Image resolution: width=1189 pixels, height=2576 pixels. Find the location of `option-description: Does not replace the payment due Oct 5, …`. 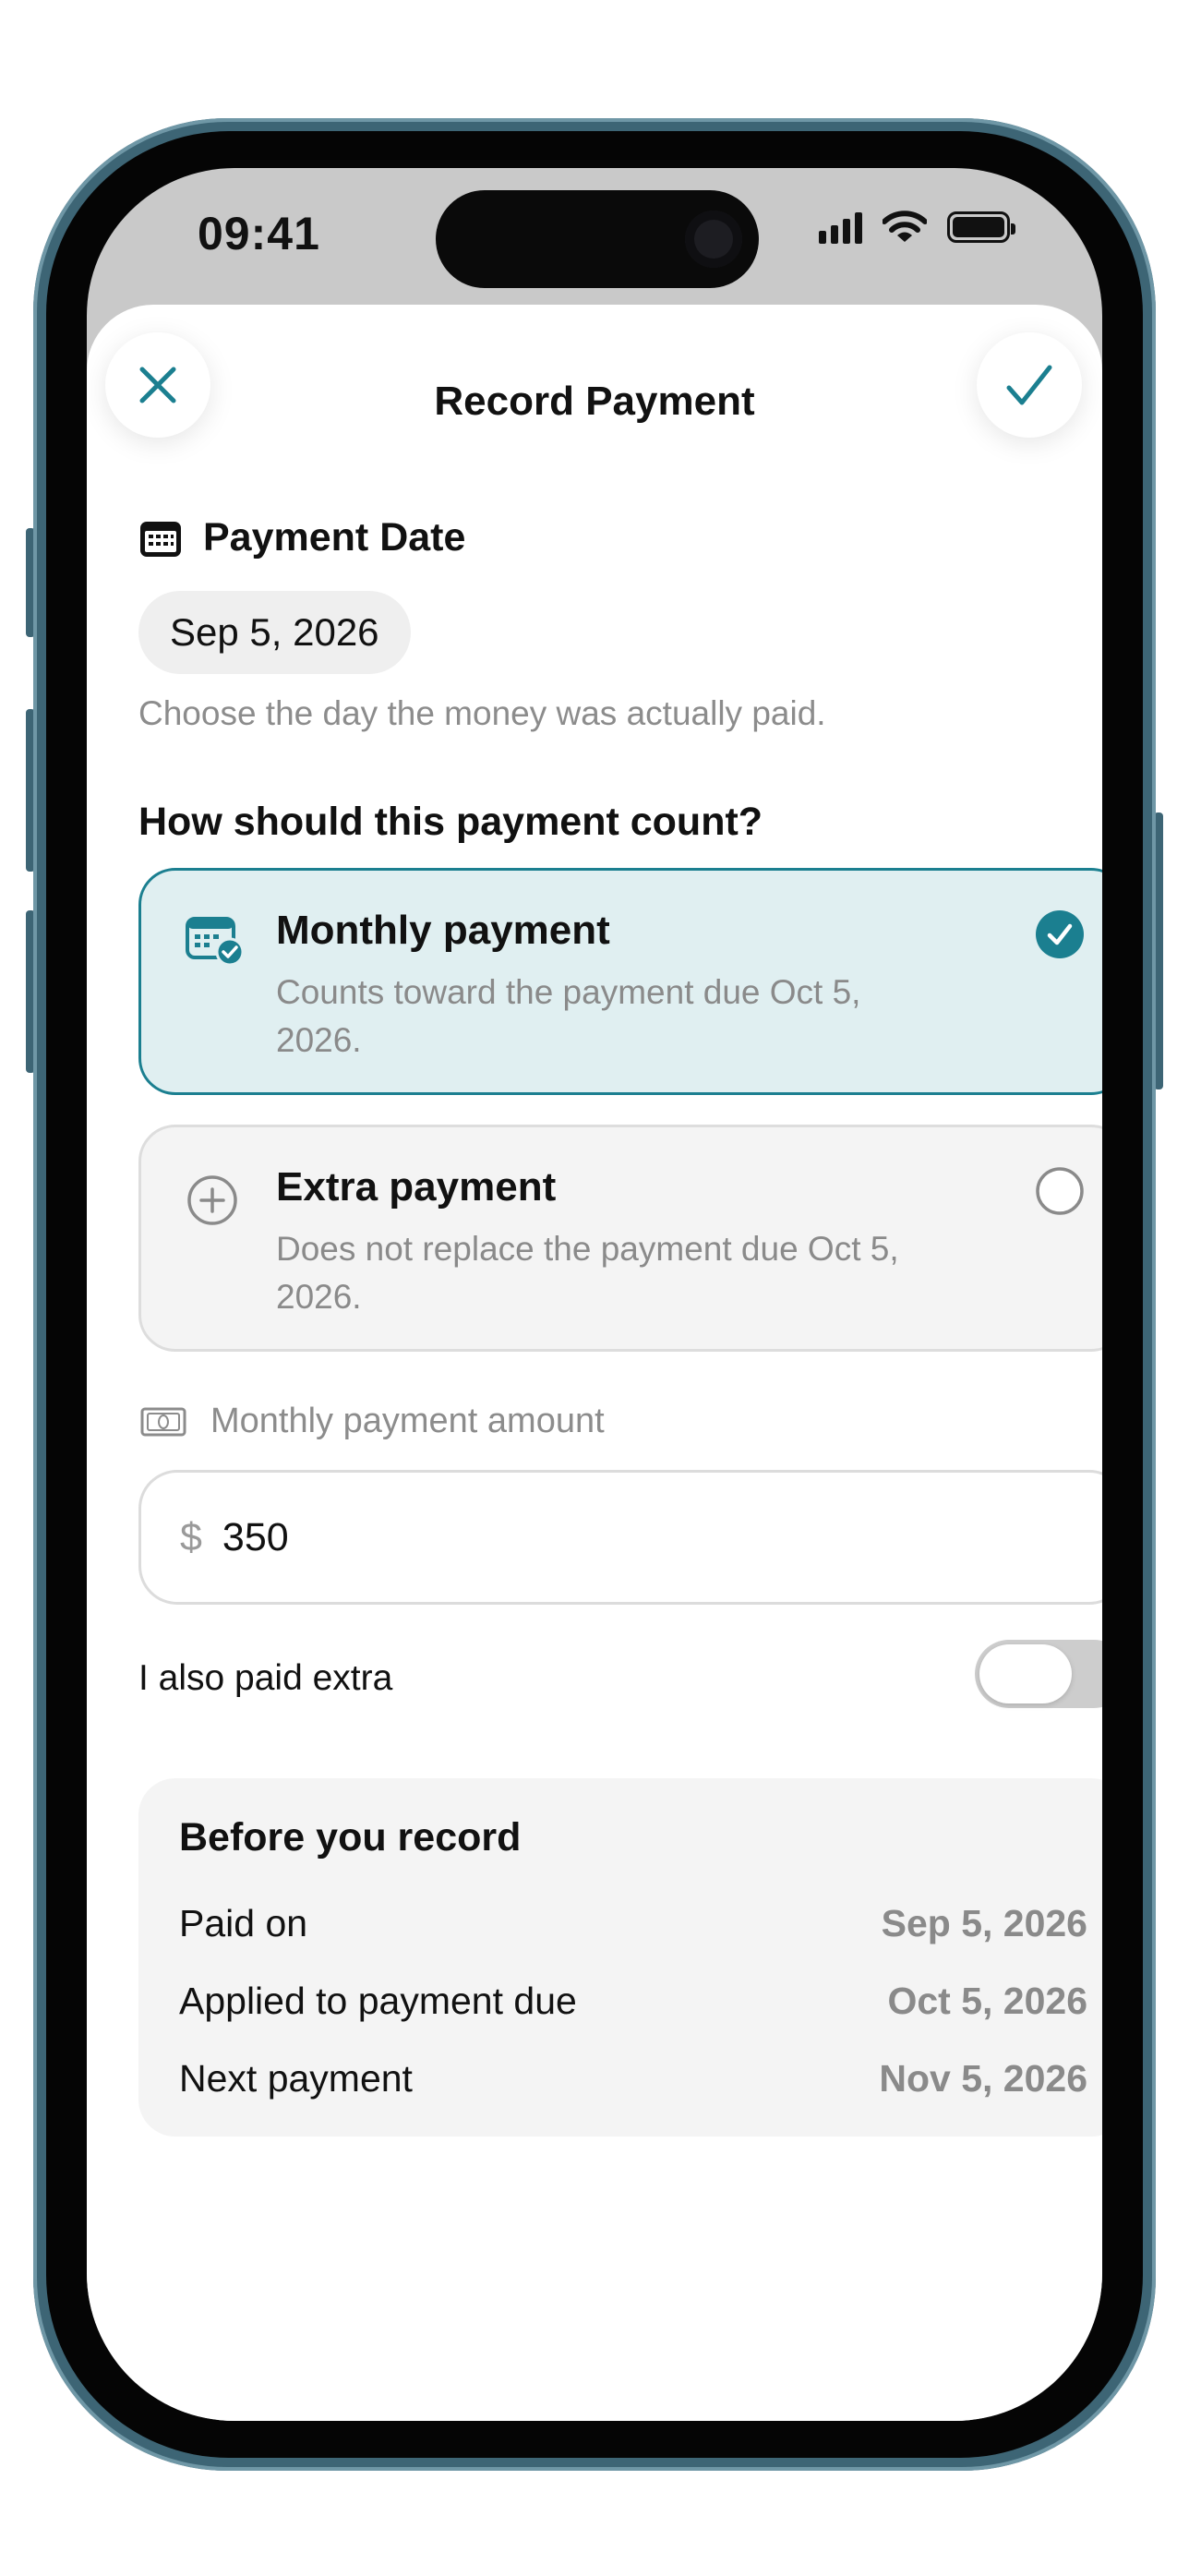

option-description: Does not replace the payment due Oct 5, … is located at coordinates (587, 1273).